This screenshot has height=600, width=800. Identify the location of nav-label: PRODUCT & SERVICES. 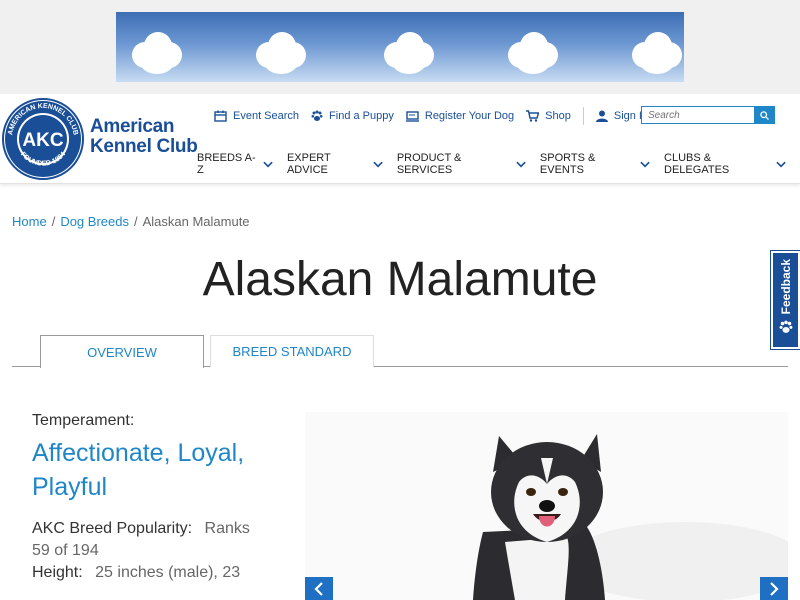
(429, 164).